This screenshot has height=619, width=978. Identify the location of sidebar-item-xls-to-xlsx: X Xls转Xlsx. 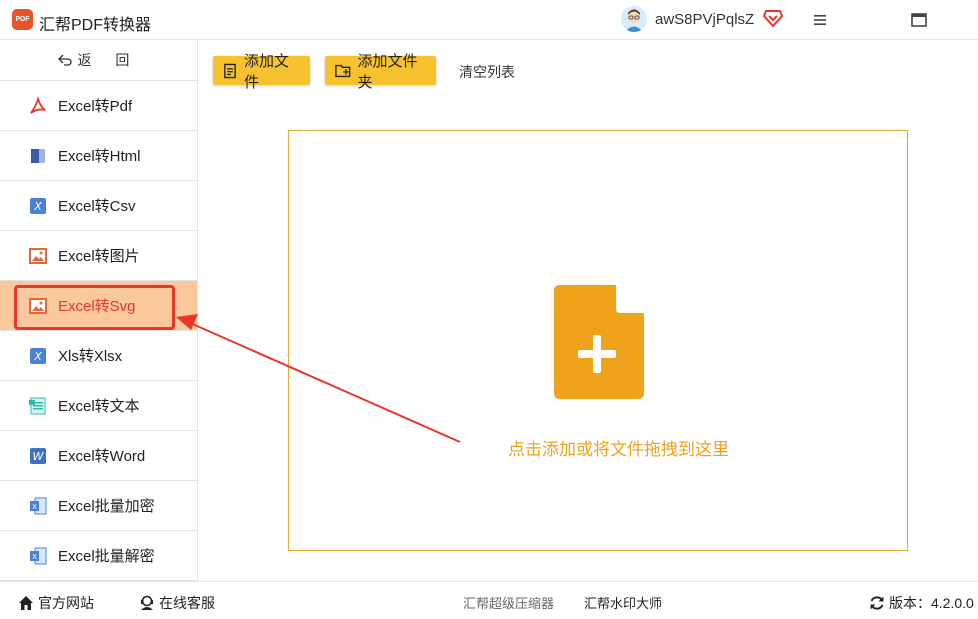
(98, 356).